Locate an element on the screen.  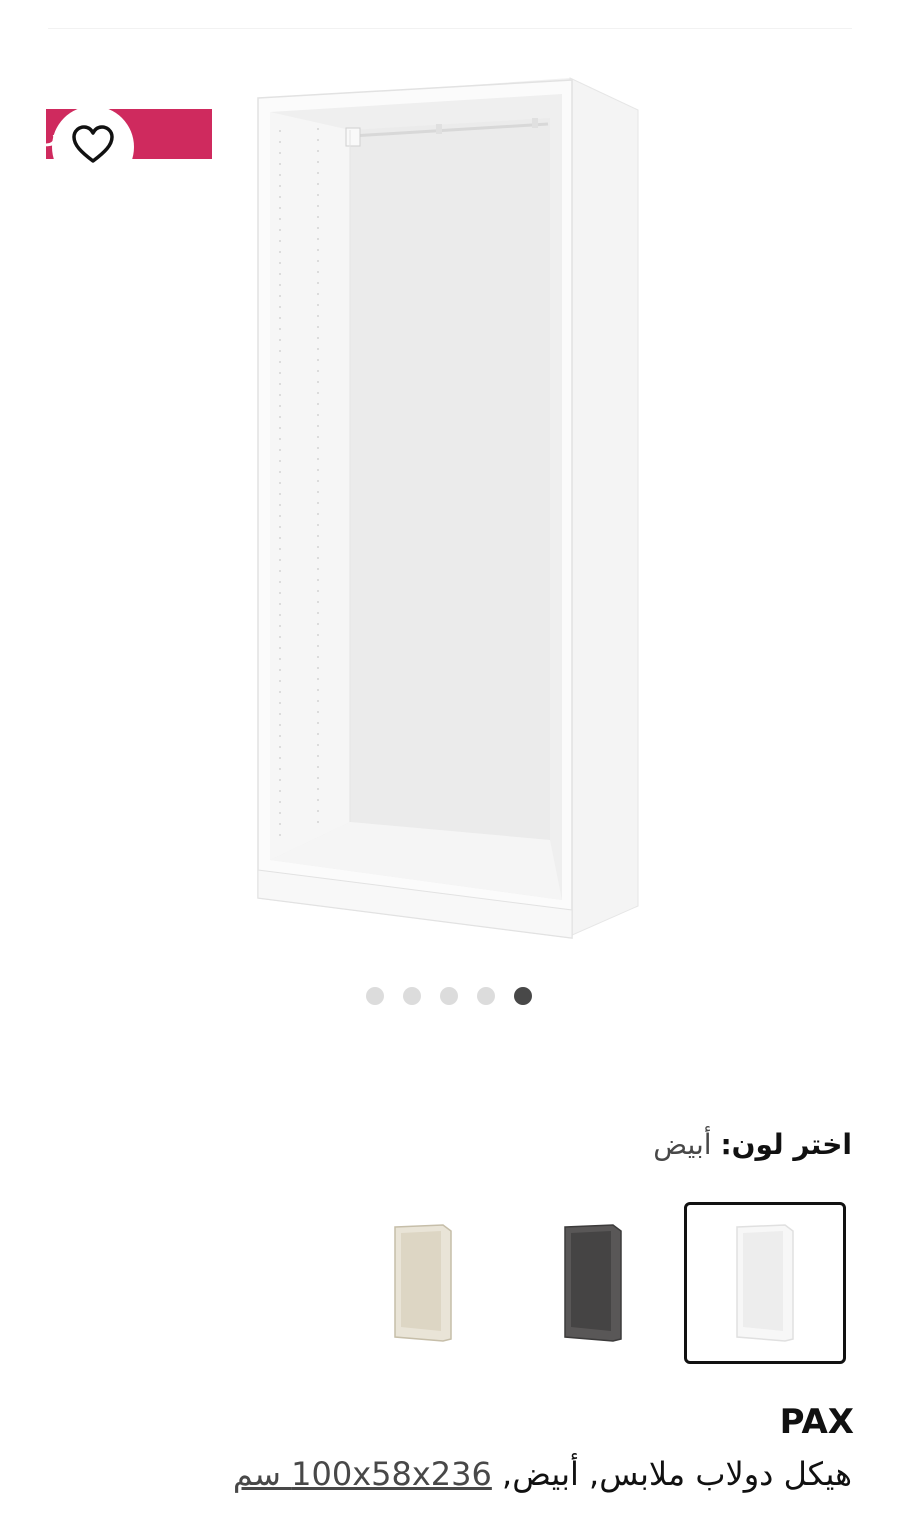
top-divider is located at coordinates (450, 28).